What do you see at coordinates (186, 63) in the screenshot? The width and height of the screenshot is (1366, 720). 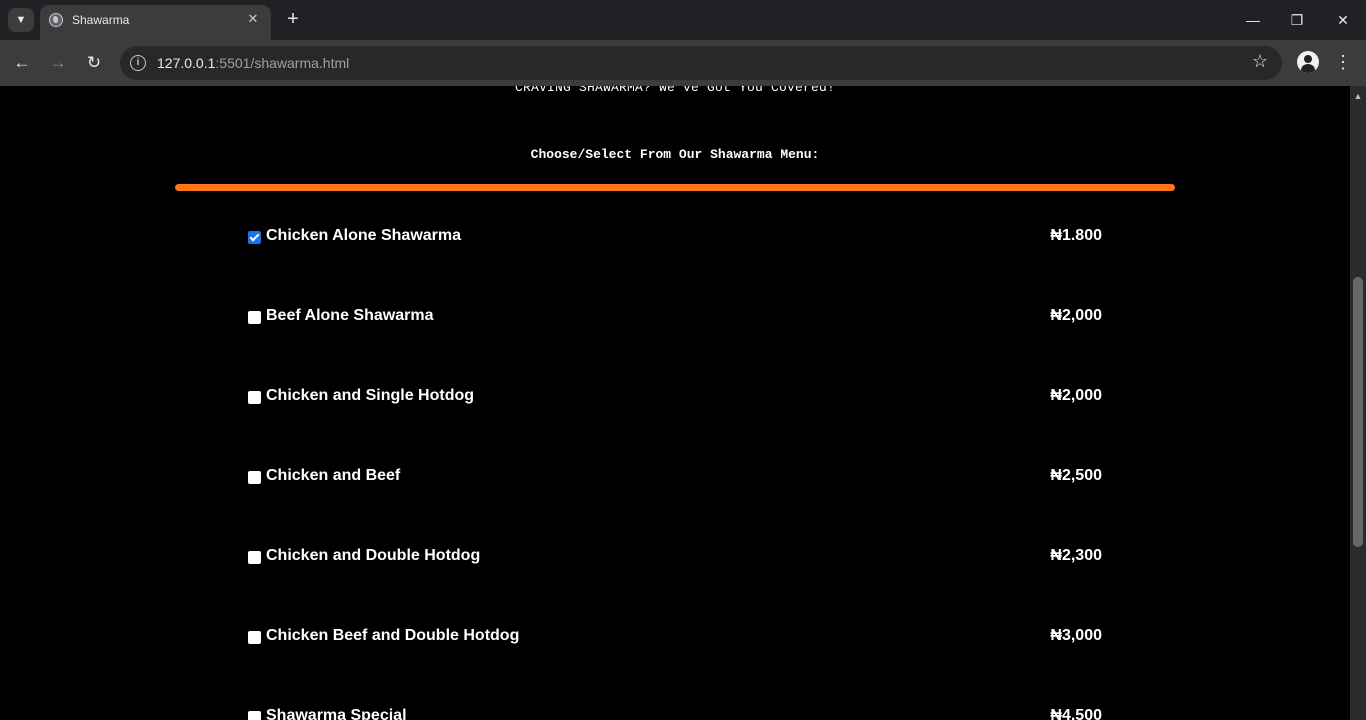 I see `url-host: 127.0.0.1` at bounding box center [186, 63].